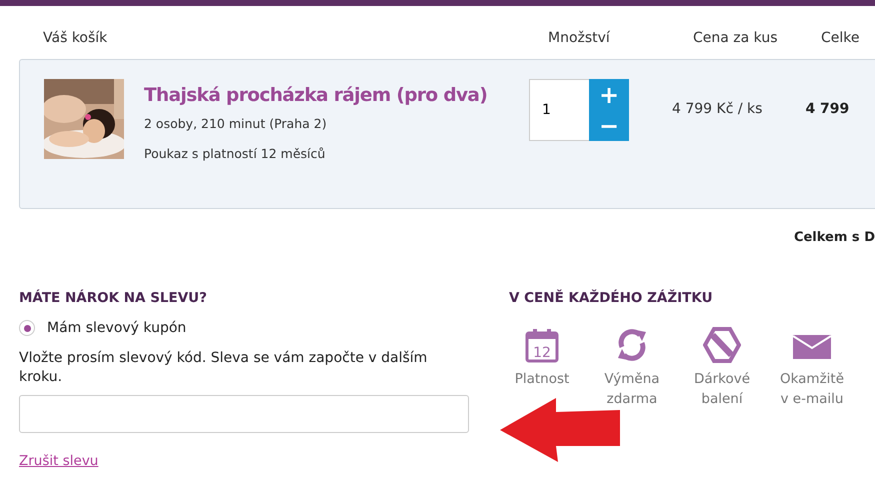 The height and width of the screenshot is (484, 875). I want to click on cancel-discount-link: Zrušit slevu, so click(58, 461).